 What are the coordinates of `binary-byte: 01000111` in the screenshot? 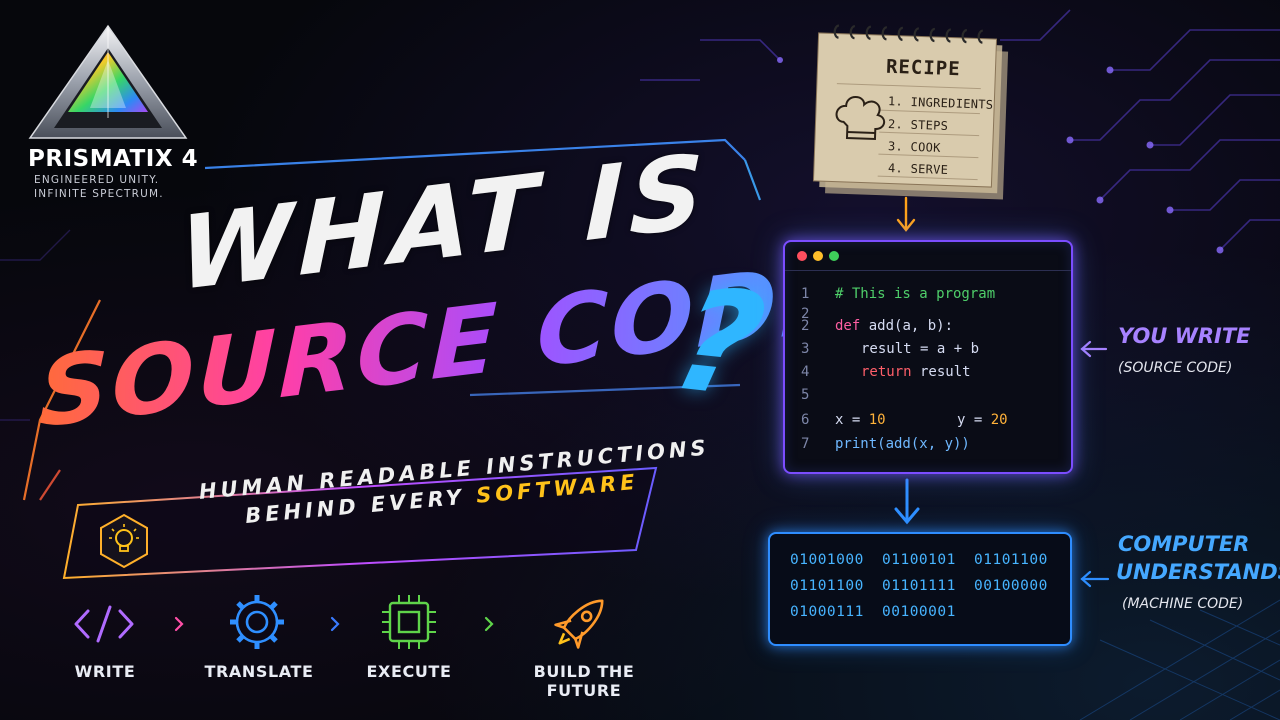 It's located at (827, 612).